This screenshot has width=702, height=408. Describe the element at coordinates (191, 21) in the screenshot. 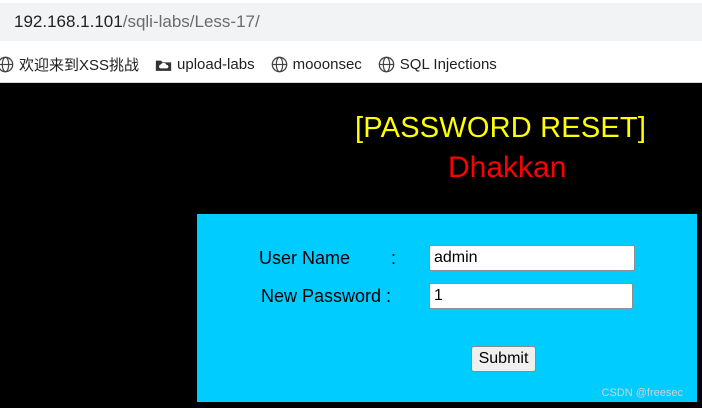

I see `url-path: /sqli-labs/Less-17/` at that location.